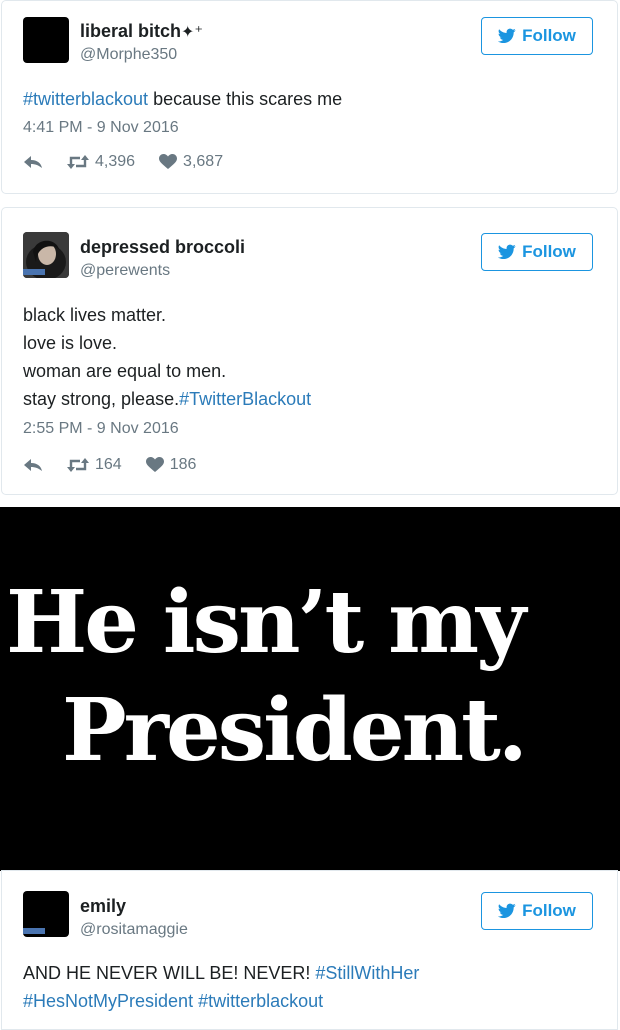 The width and height of the screenshot is (620, 1030). I want to click on hashtag-link: #TwitterBlackout, so click(245, 399).